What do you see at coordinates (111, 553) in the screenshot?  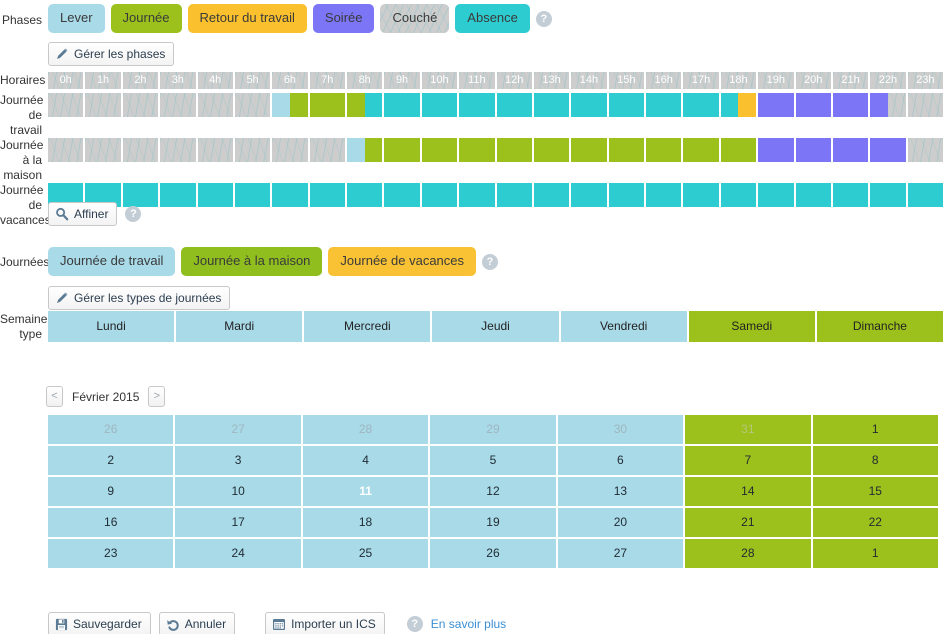 I see `calendar-day-4-0: 23` at bounding box center [111, 553].